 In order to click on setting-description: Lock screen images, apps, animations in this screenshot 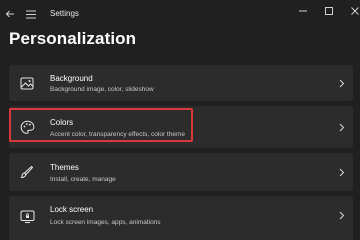, I will do `click(105, 222)`.